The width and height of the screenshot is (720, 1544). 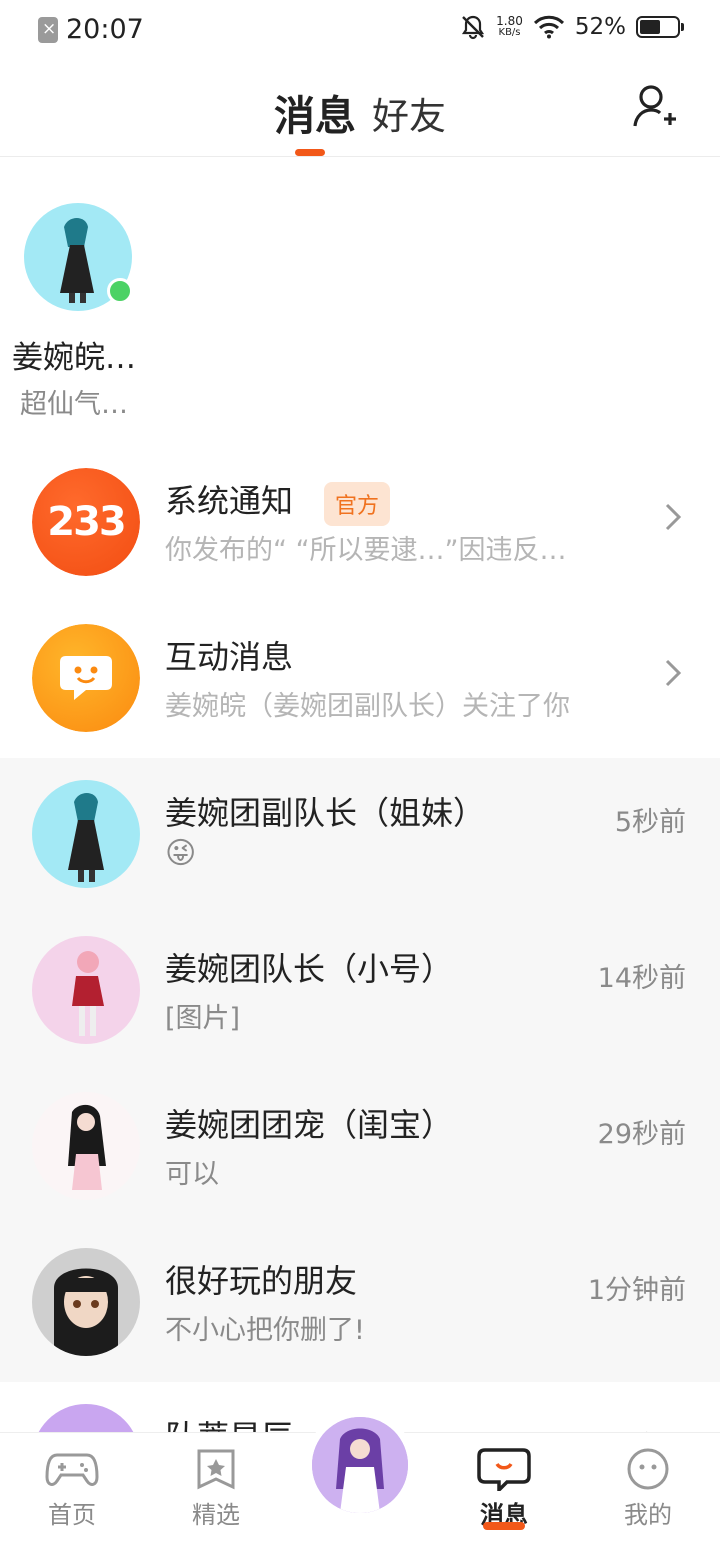 What do you see at coordinates (656, 106) in the screenshot?
I see `add-user-icon` at bounding box center [656, 106].